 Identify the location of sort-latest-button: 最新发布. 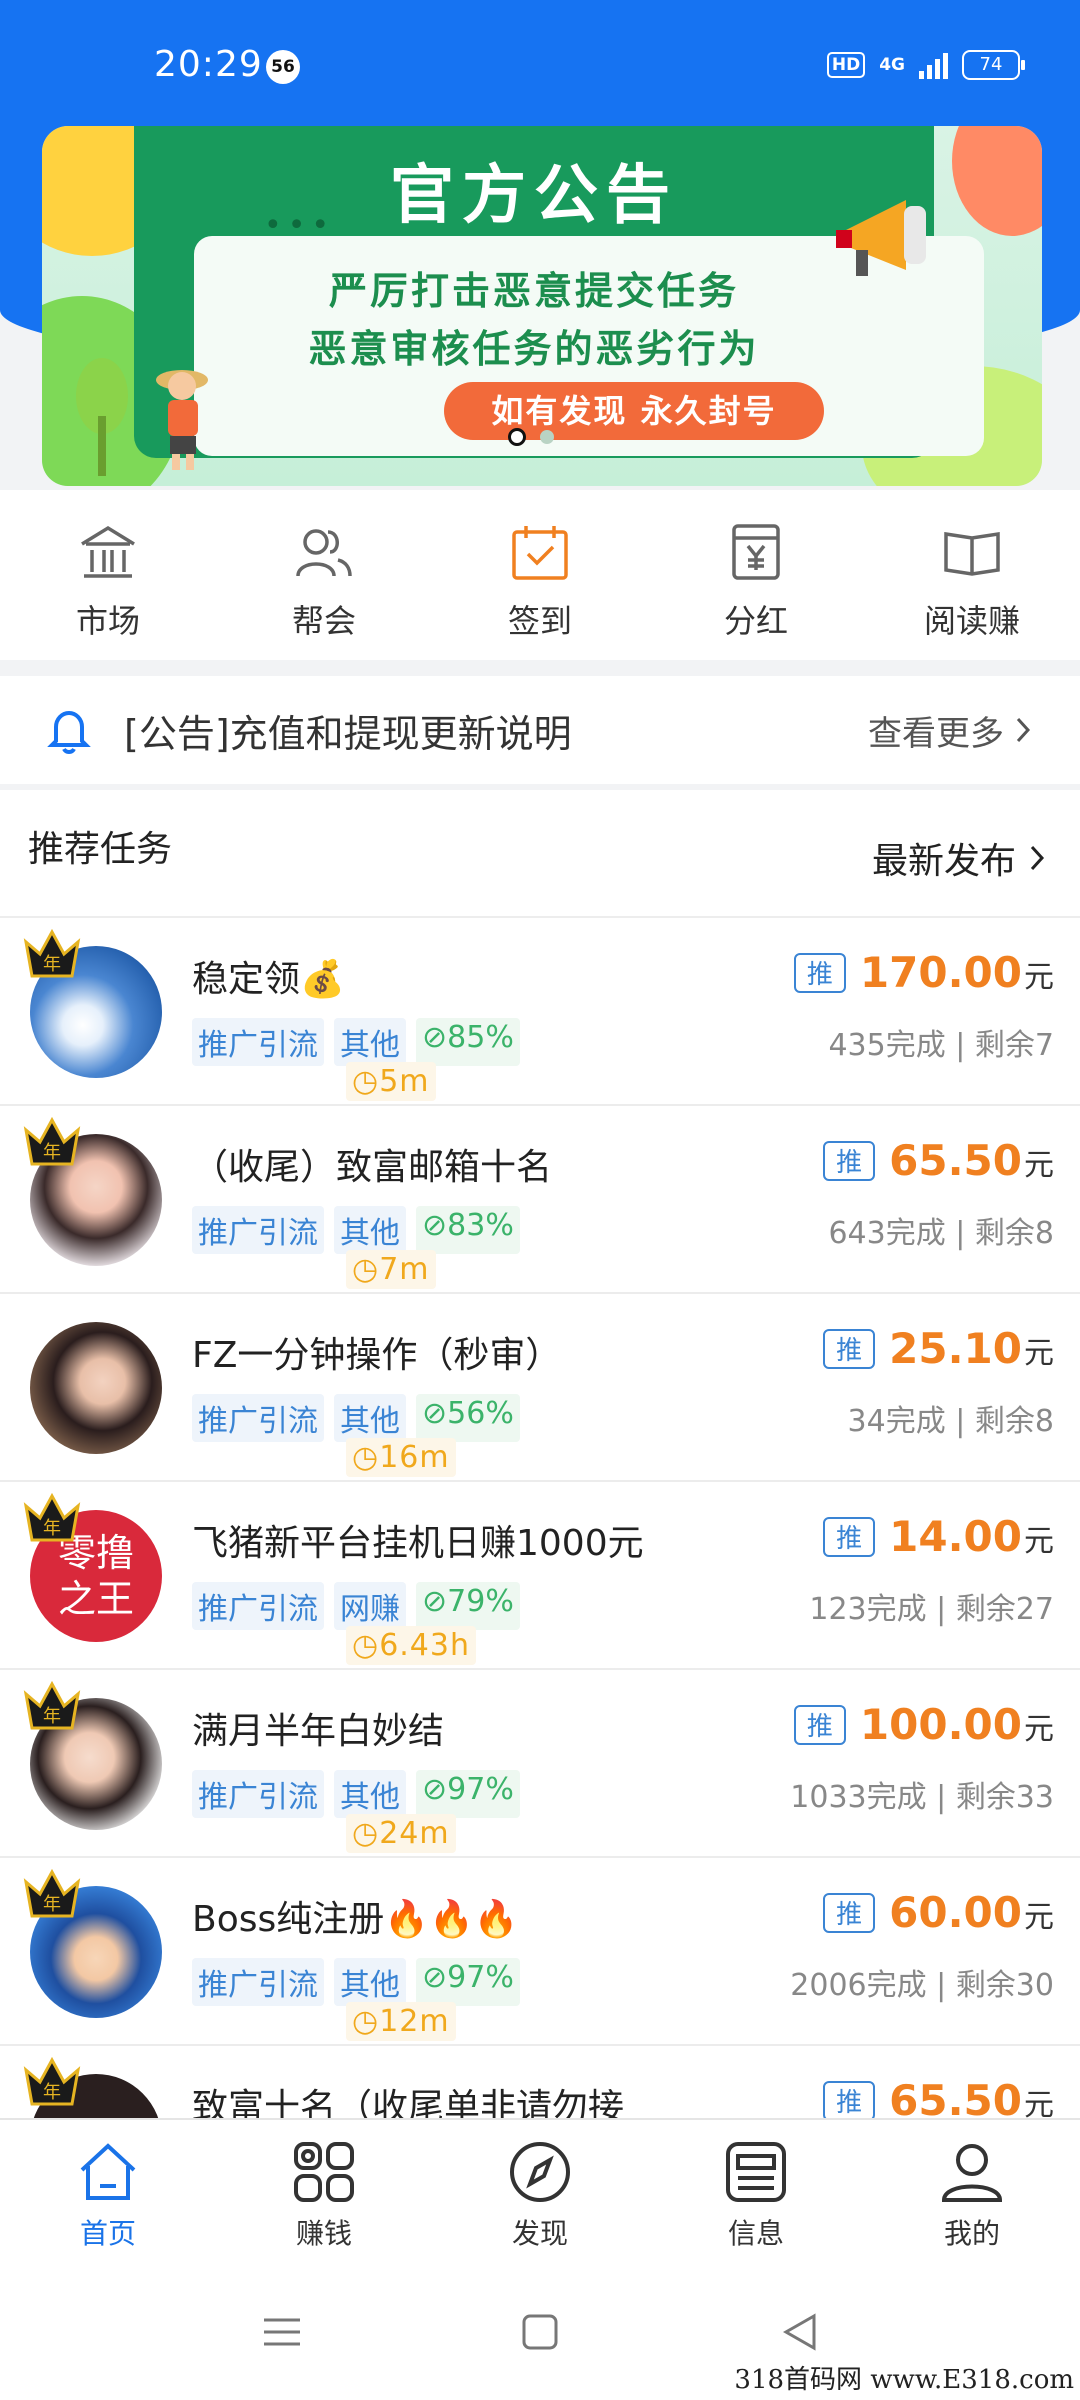
(959, 858).